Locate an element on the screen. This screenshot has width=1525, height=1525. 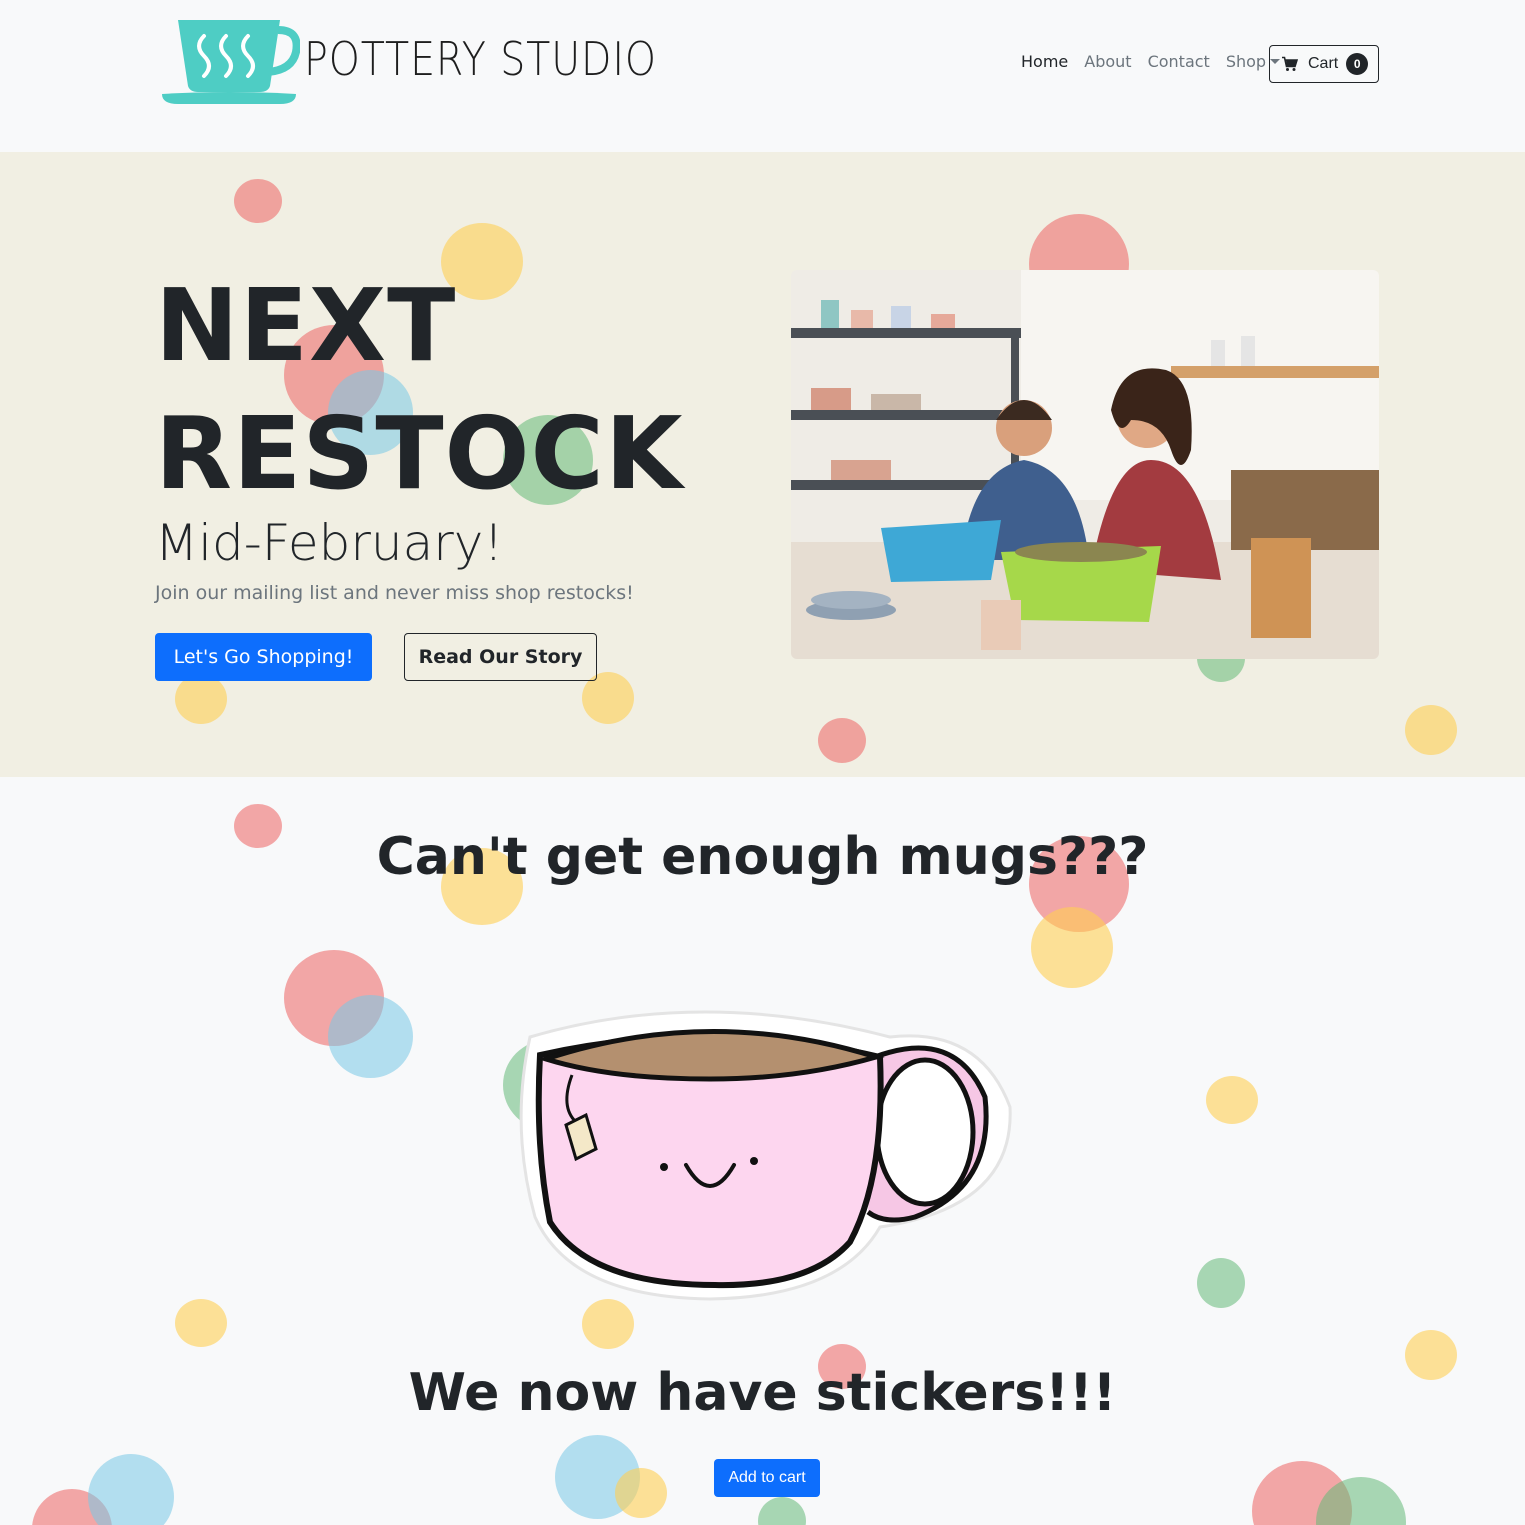
mugs-heading: Can't get enough mugs??? is located at coordinates (762, 857).